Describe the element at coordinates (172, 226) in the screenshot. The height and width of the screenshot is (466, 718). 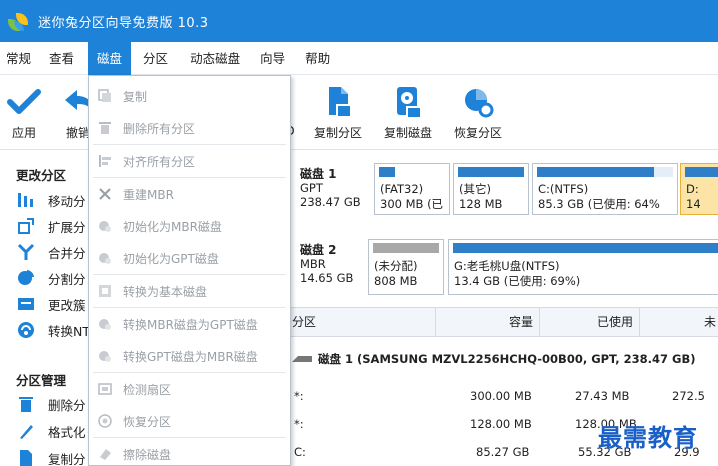
I see `menu-init-mbr-label: 初始化为MBR磁盘` at that location.